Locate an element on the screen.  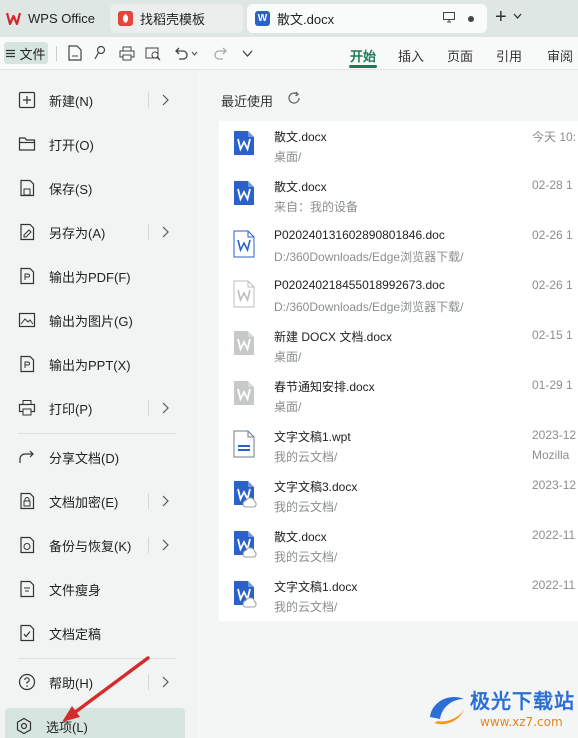
menu-item-export-ppt: 输出为PPT(X) is located at coordinates (98, 364).